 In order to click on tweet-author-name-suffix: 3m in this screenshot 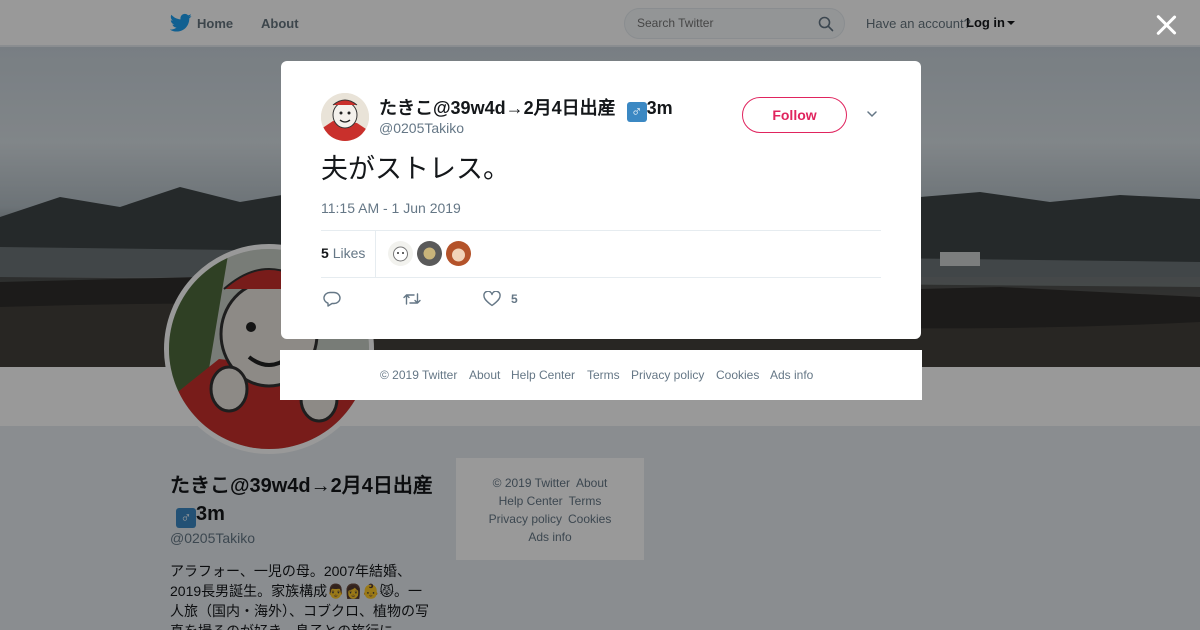, I will do `click(659, 108)`.